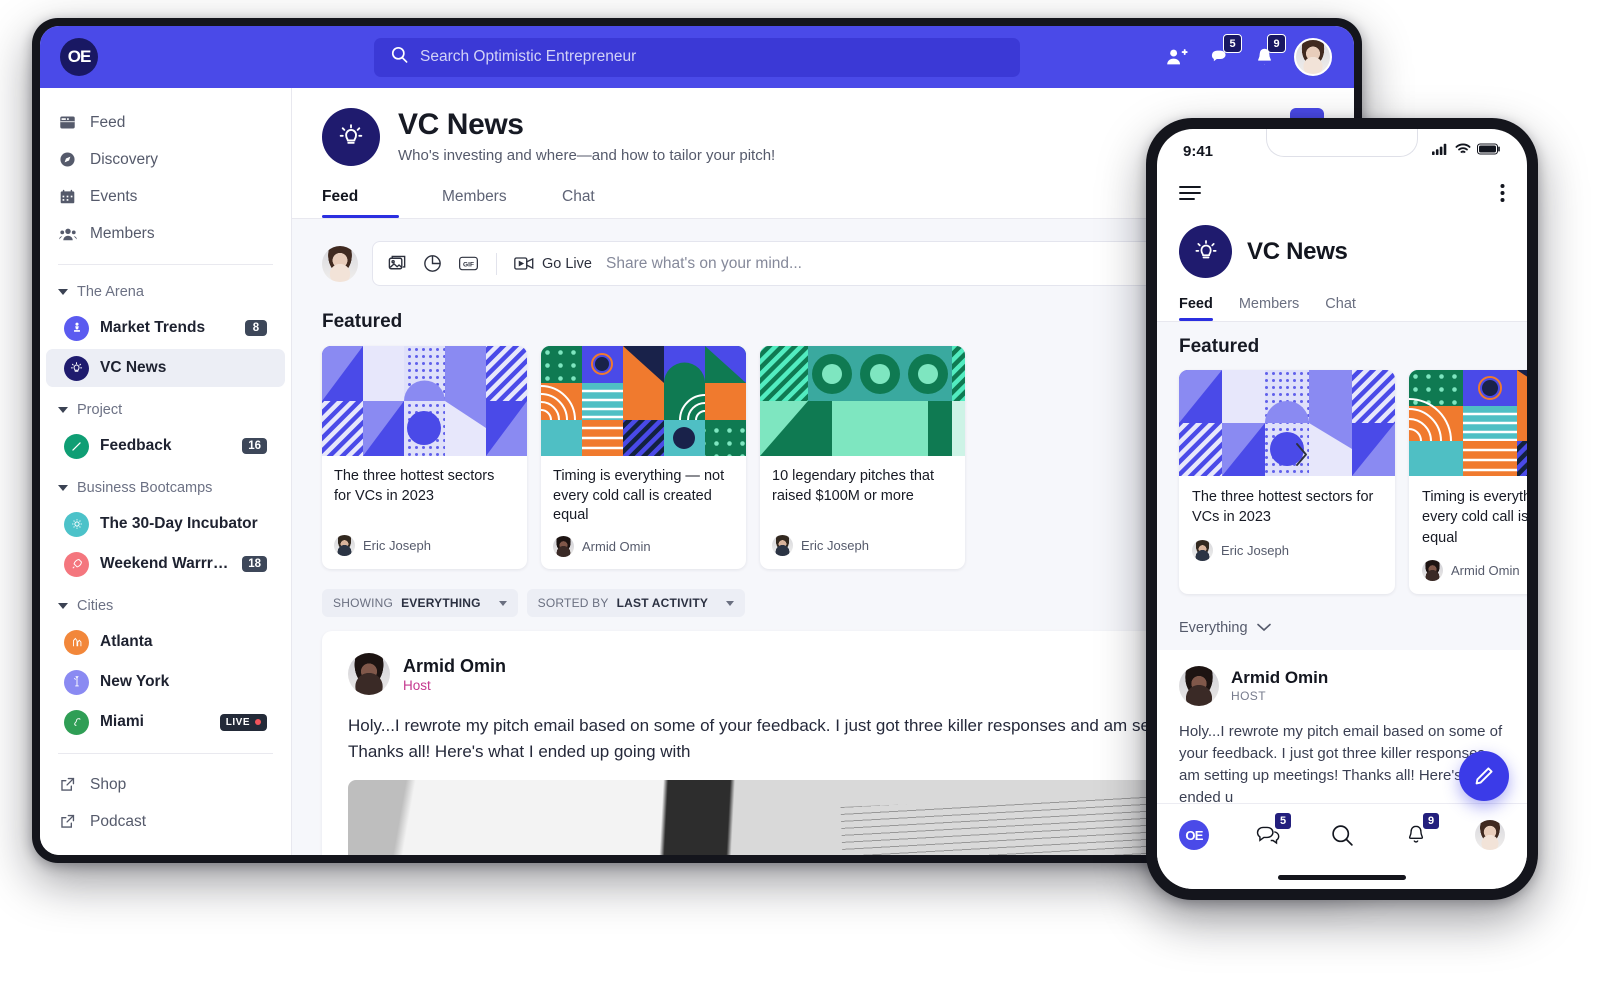  What do you see at coordinates (1224, 52) in the screenshot?
I see `messages-icon: 5` at bounding box center [1224, 52].